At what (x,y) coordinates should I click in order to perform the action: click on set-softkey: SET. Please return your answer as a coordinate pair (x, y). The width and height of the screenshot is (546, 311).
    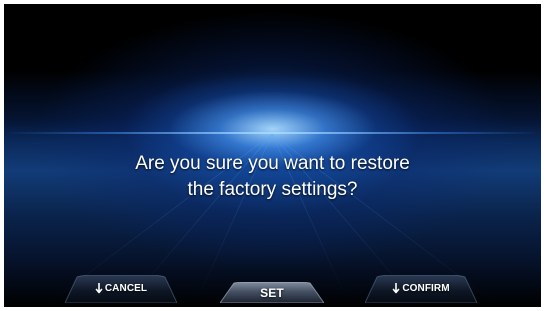
    Looking at the image, I should click on (272, 292).